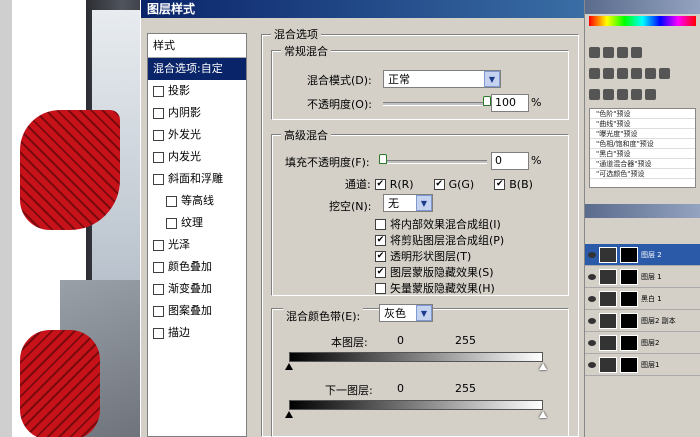  Describe the element at coordinates (636, 52) in the screenshot. I see `exposure-icon` at that location.